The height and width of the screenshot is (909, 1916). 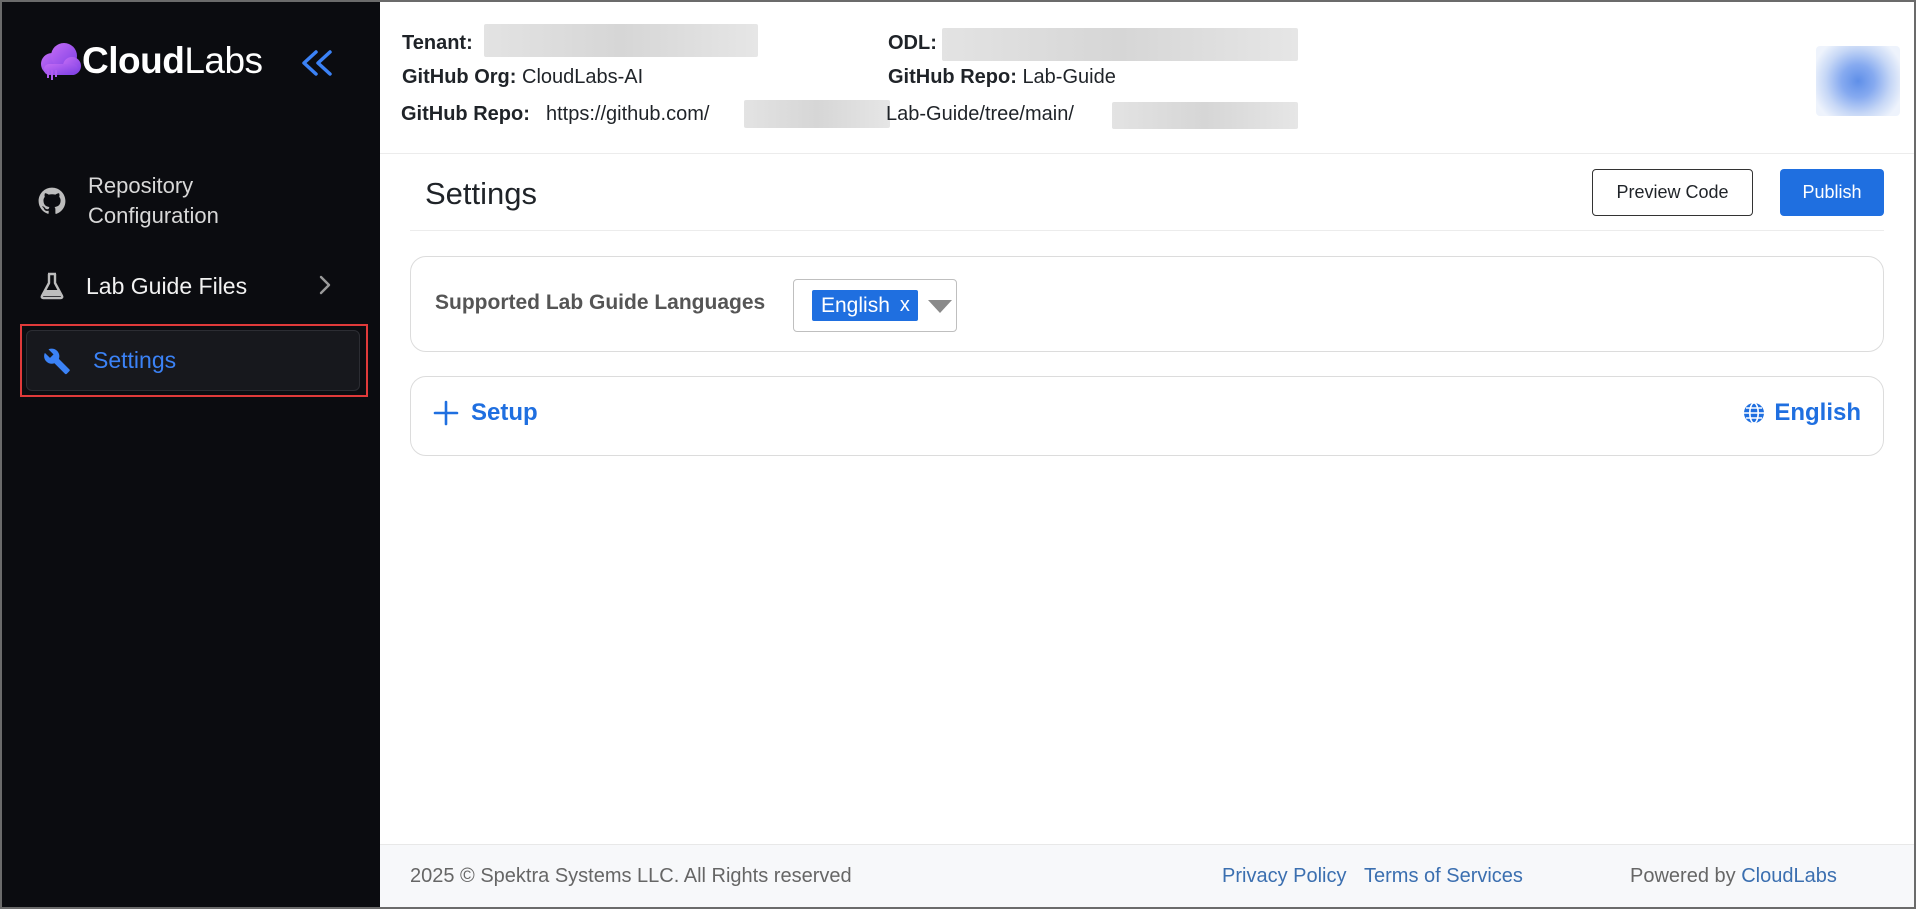 What do you see at coordinates (523, 77) in the screenshot?
I see `github-org-field: GitHub Org: CloudLabs-AI` at bounding box center [523, 77].